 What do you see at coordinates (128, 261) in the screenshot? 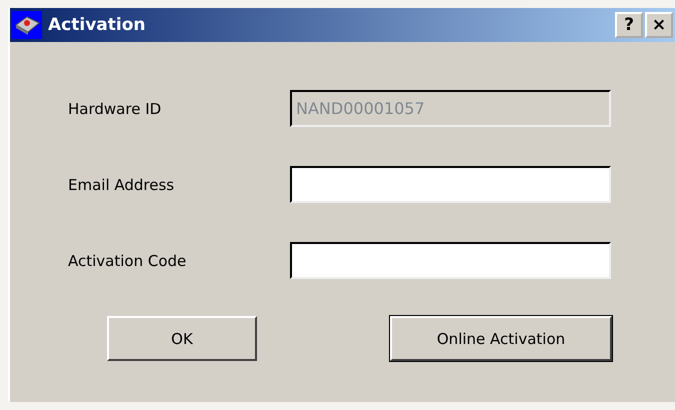
I see `field-label: Activation Code` at bounding box center [128, 261].